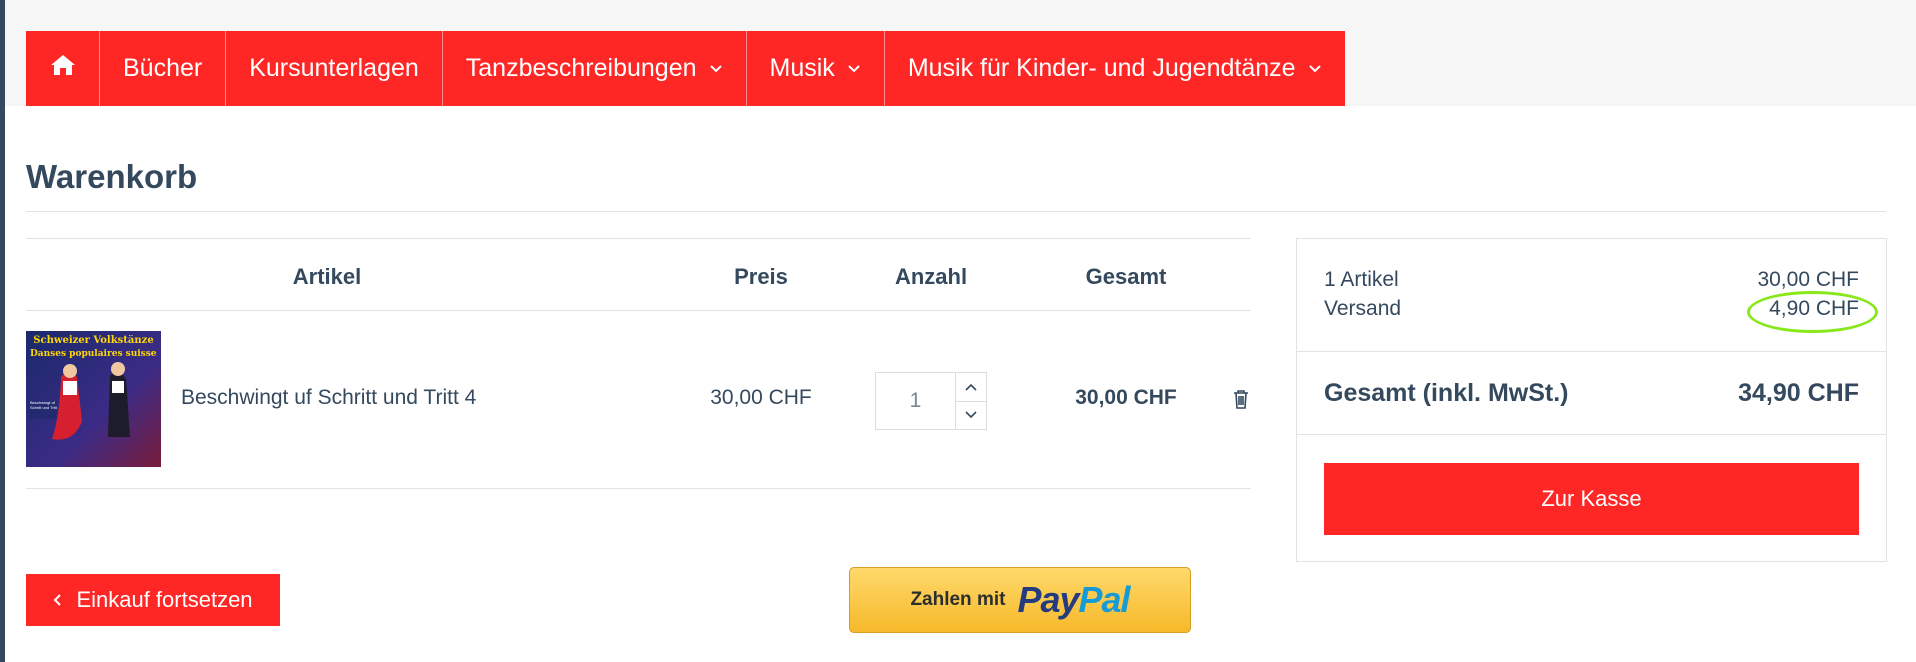  I want to click on chevron-up-icon, so click(971, 387).